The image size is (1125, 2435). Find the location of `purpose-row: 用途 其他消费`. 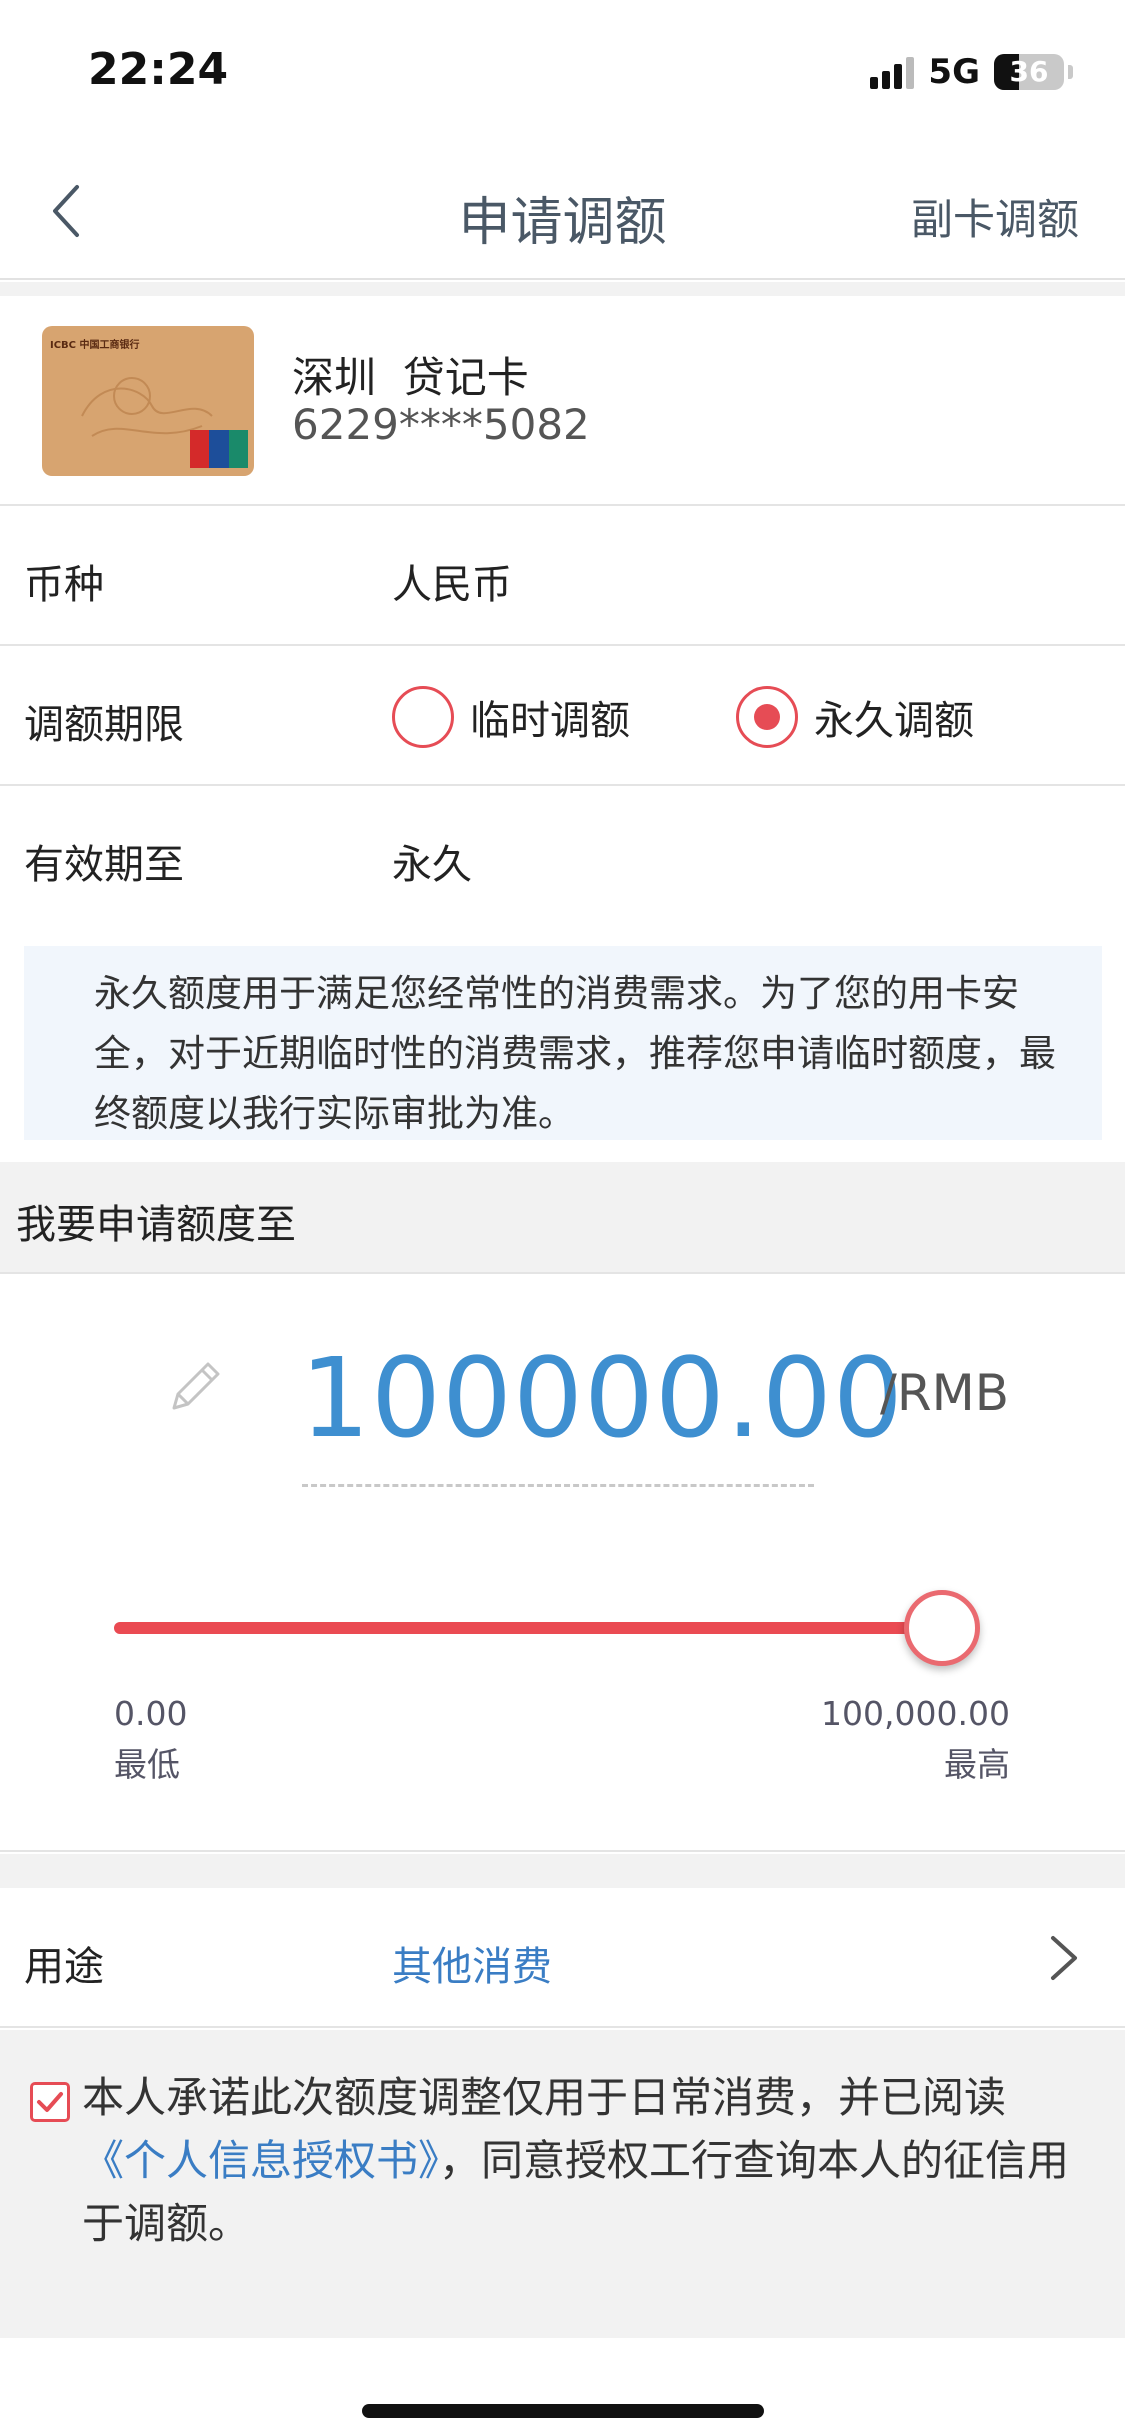

purpose-row: 用途 其他消费 is located at coordinates (562, 1958).